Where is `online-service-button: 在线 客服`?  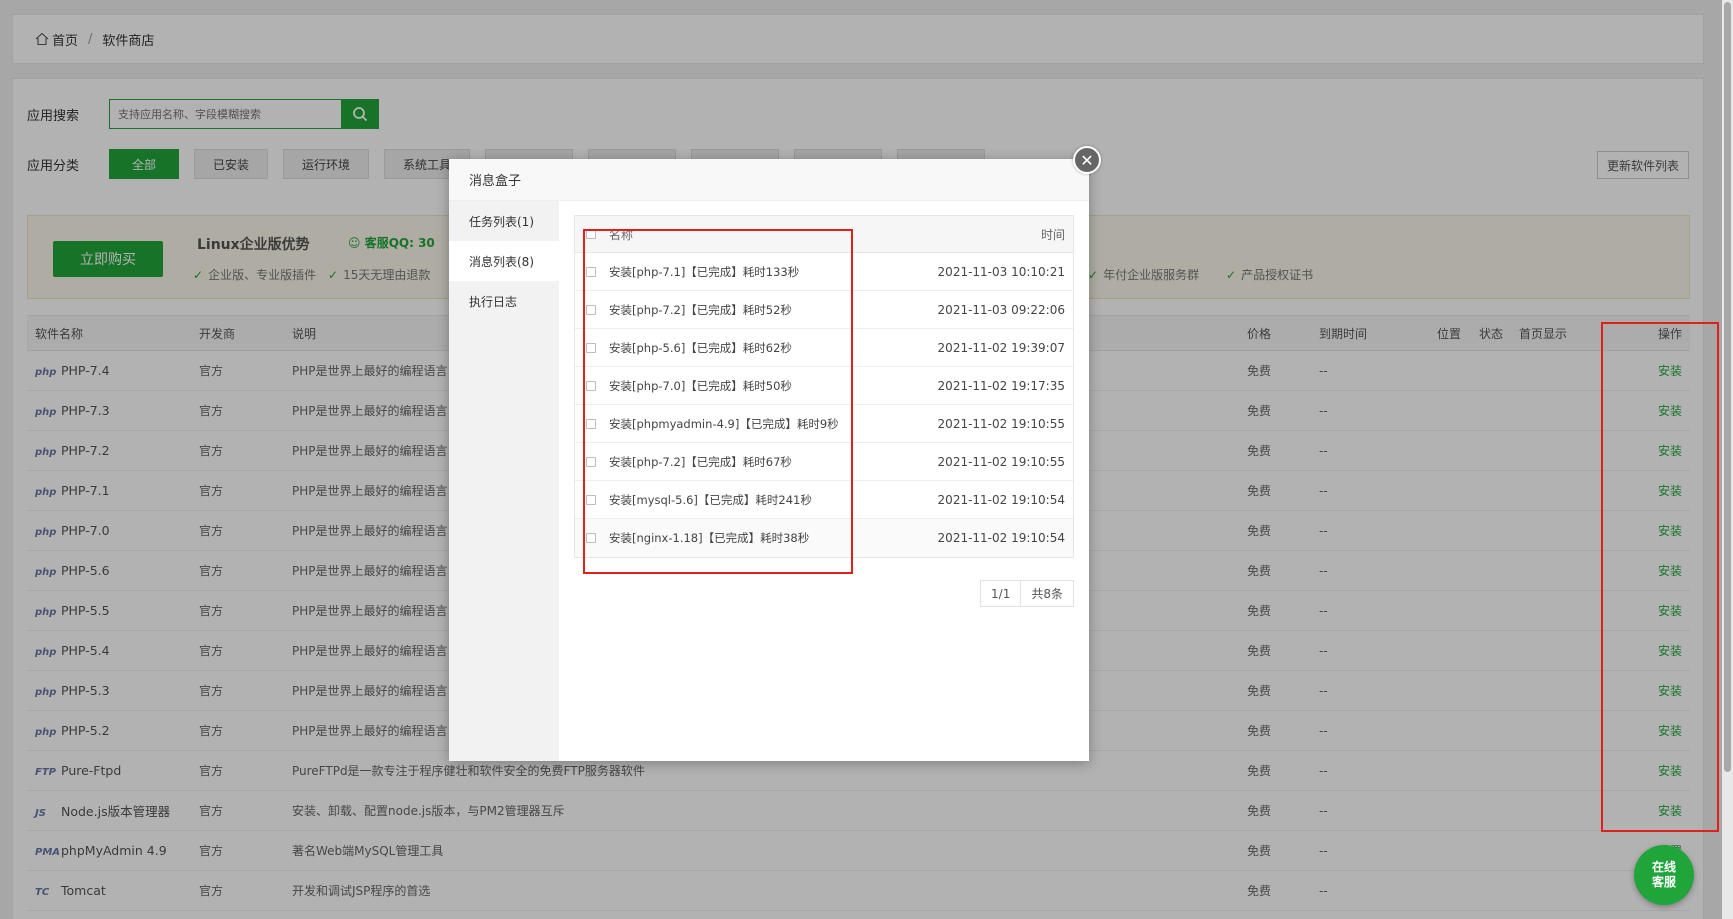 online-service-button: 在线 客服 is located at coordinates (1664, 875).